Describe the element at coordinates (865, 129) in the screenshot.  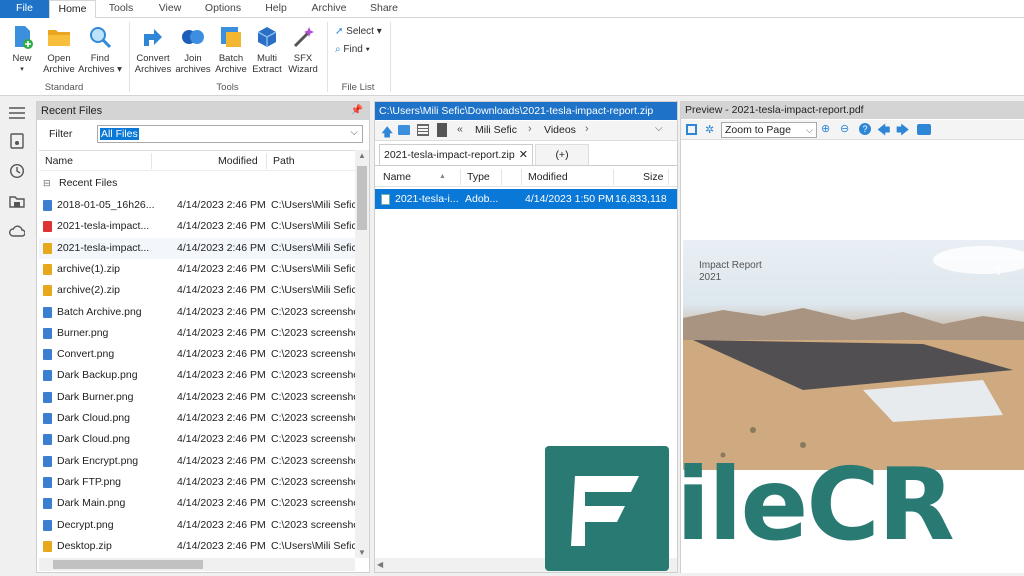
I see `help-icon: ?` at that location.